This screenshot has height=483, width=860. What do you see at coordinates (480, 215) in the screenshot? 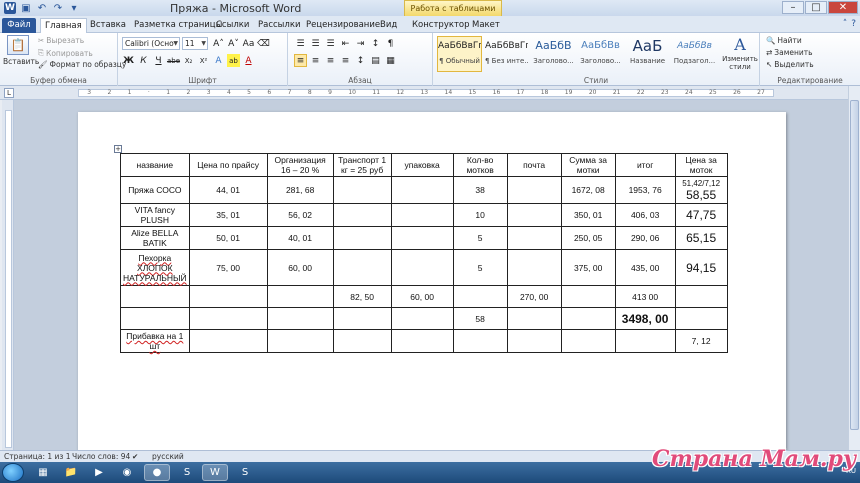
I see `table-cell: 10` at bounding box center [480, 215].